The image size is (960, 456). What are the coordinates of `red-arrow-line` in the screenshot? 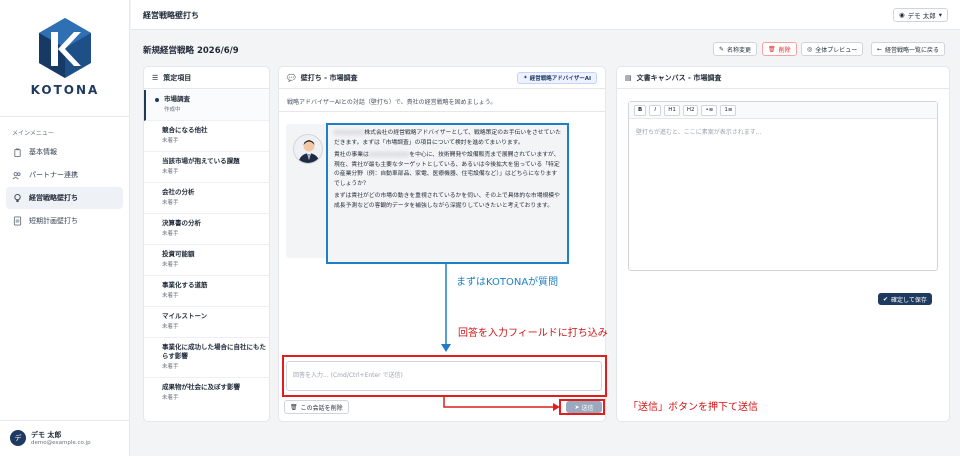 It's located at (499, 402).